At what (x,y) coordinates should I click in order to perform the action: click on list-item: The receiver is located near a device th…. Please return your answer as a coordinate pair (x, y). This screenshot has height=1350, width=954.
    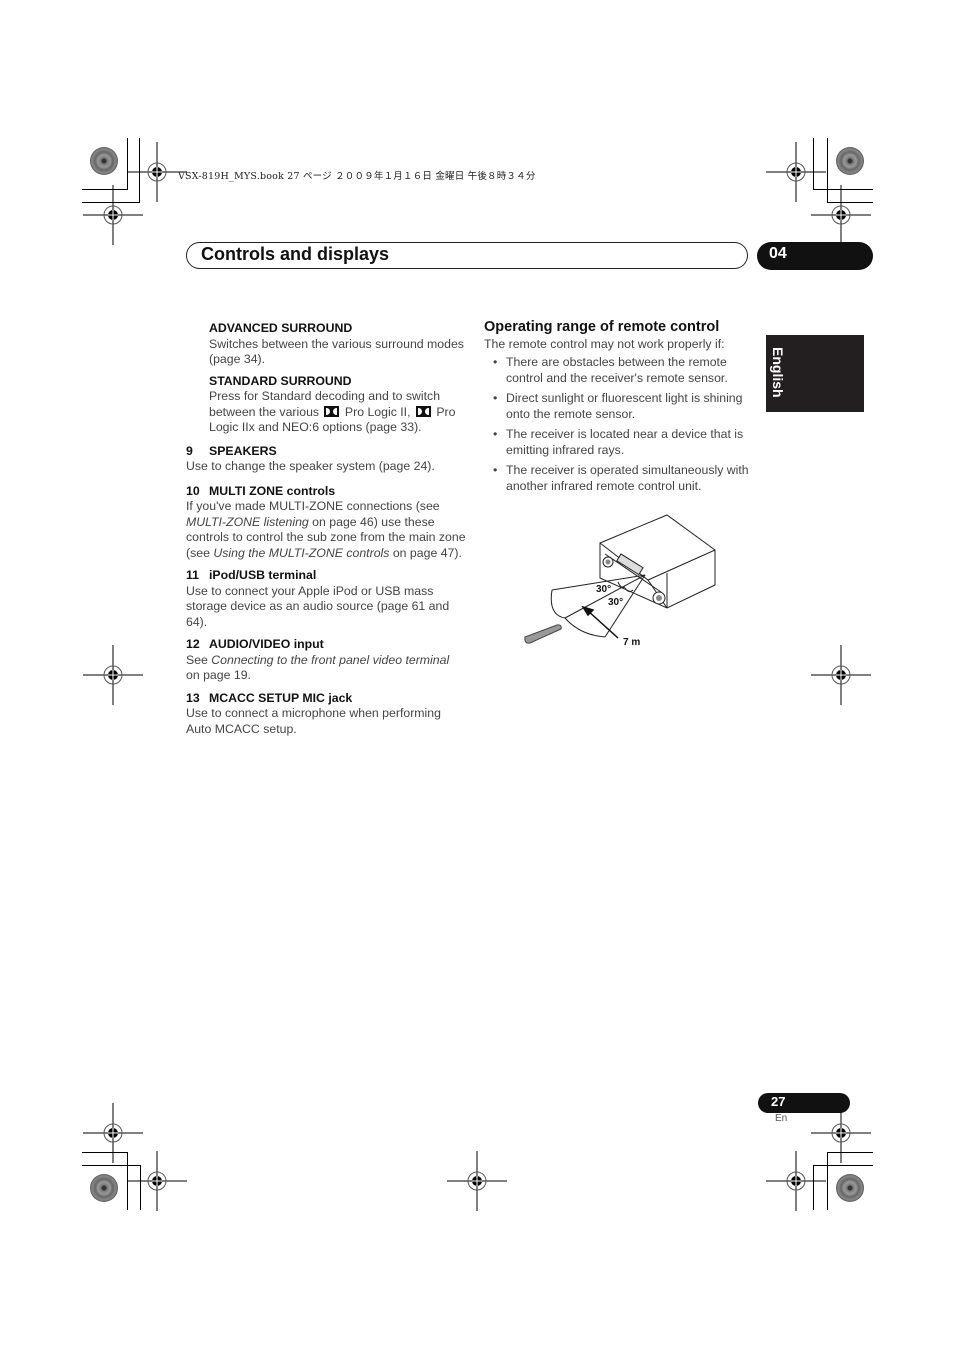
    Looking at the image, I should click on (620, 442).